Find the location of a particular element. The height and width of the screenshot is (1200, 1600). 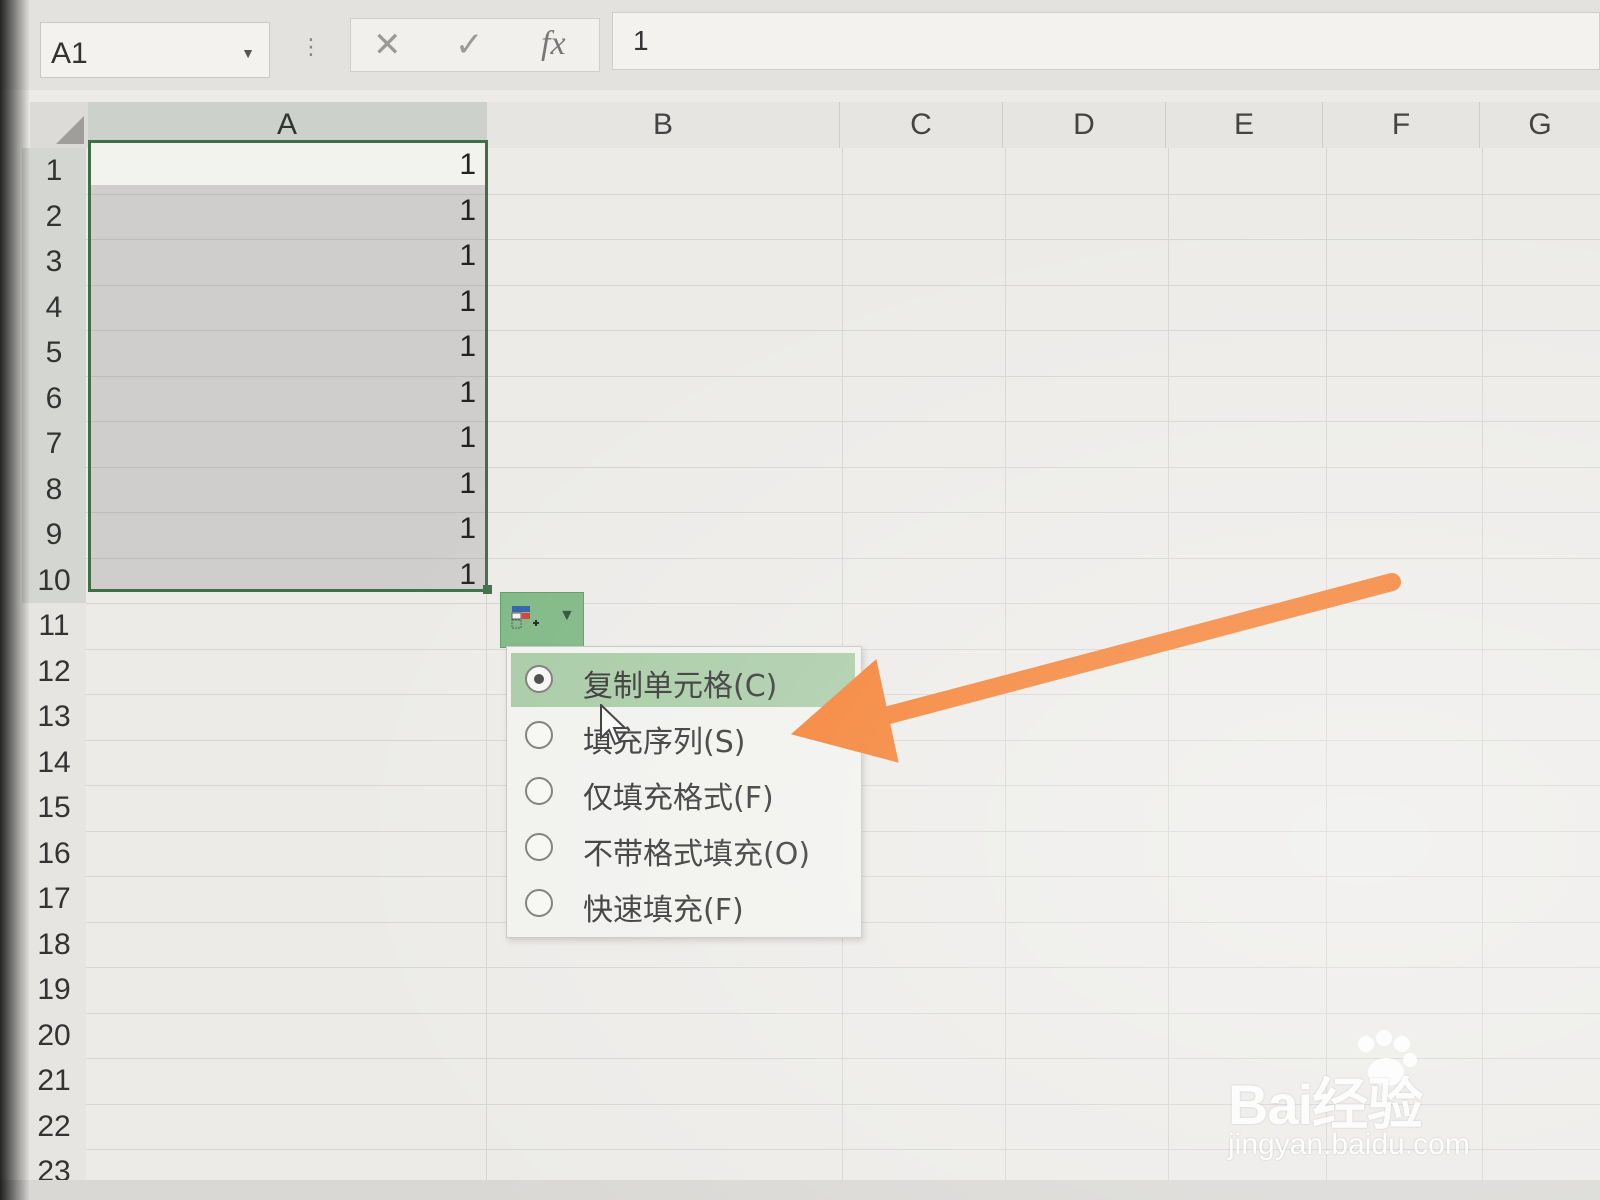

menu-item-fill-without-formatting: 不带格式填充(O) is located at coordinates (683, 848).